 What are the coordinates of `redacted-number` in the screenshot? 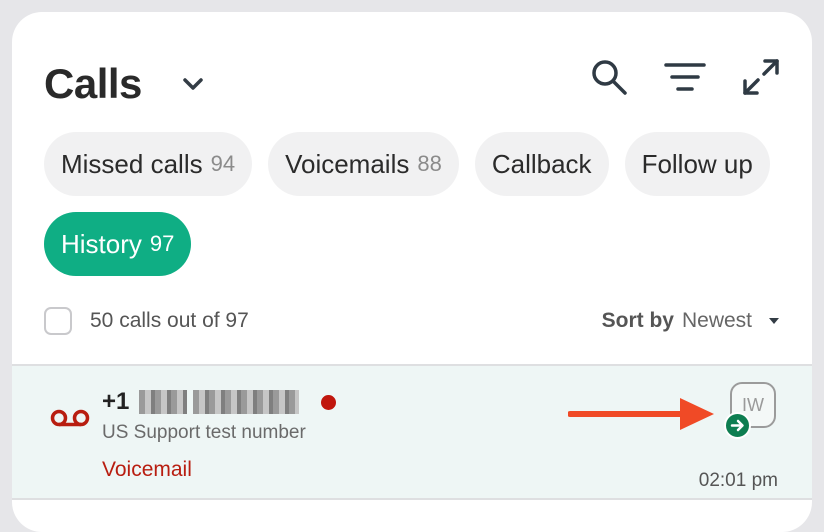 It's located at (219, 402).